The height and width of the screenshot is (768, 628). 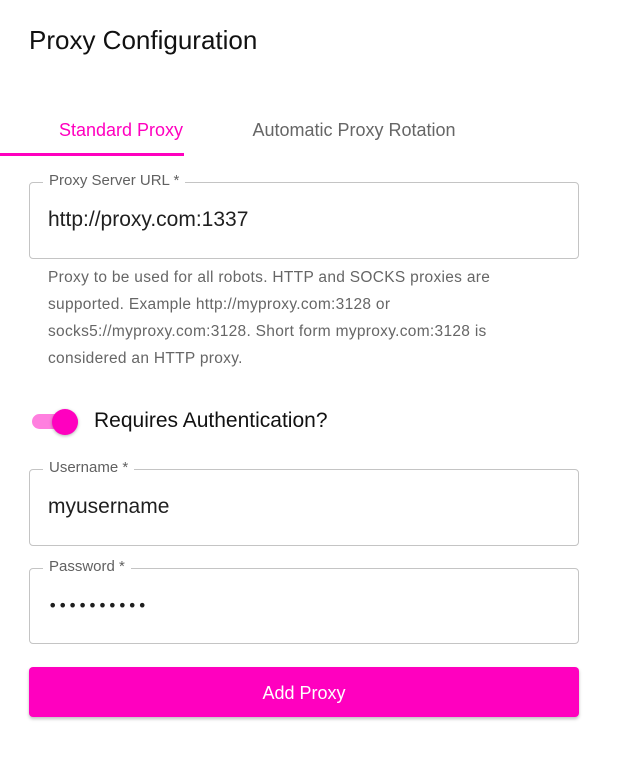 I want to click on page-title: Proxy Configuration, so click(x=143, y=40).